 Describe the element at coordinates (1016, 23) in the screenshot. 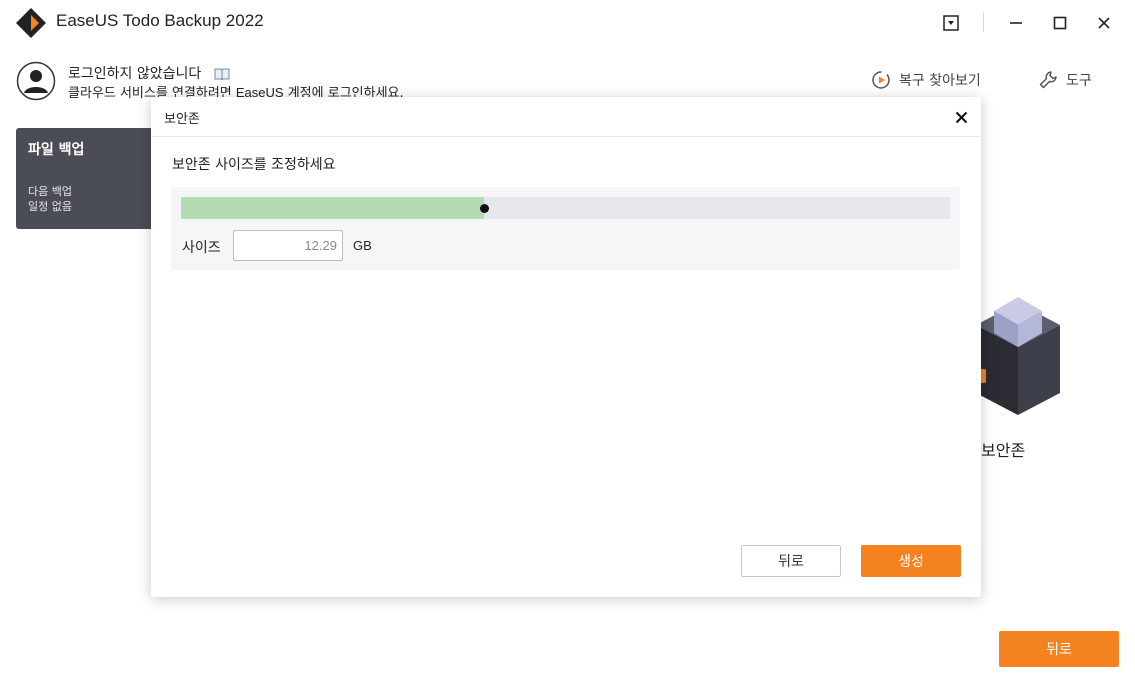

I see `minimize-icon` at that location.